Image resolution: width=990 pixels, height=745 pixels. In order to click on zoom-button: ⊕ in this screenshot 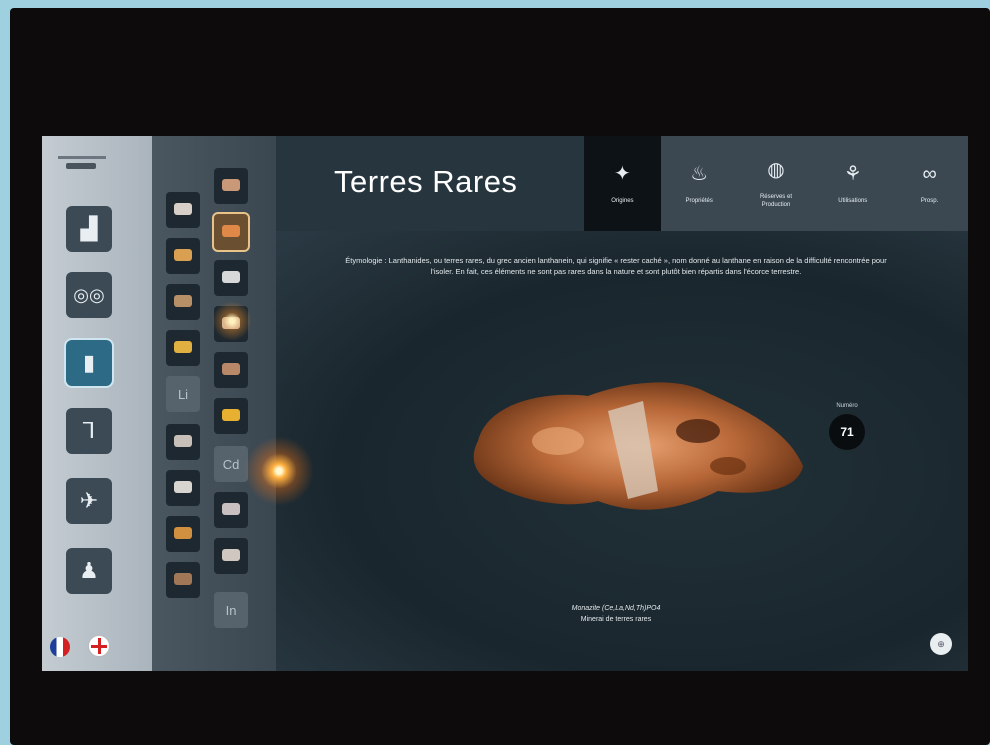, I will do `click(941, 644)`.